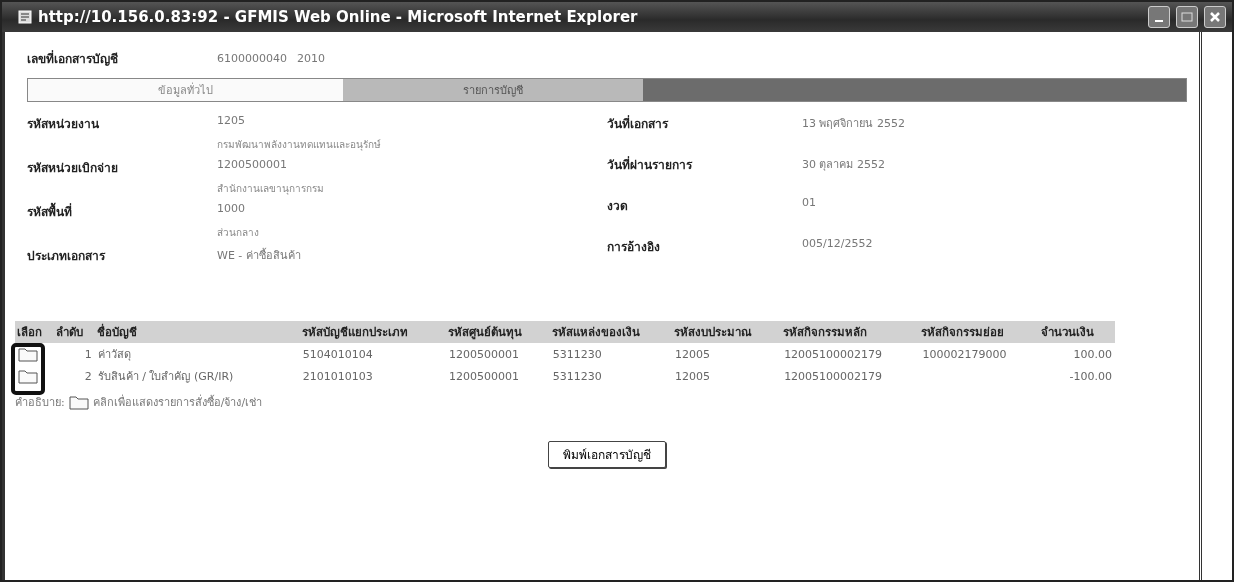  Describe the element at coordinates (40, 403) in the screenshot. I see `legend-label: คำอธิบาย:` at that location.